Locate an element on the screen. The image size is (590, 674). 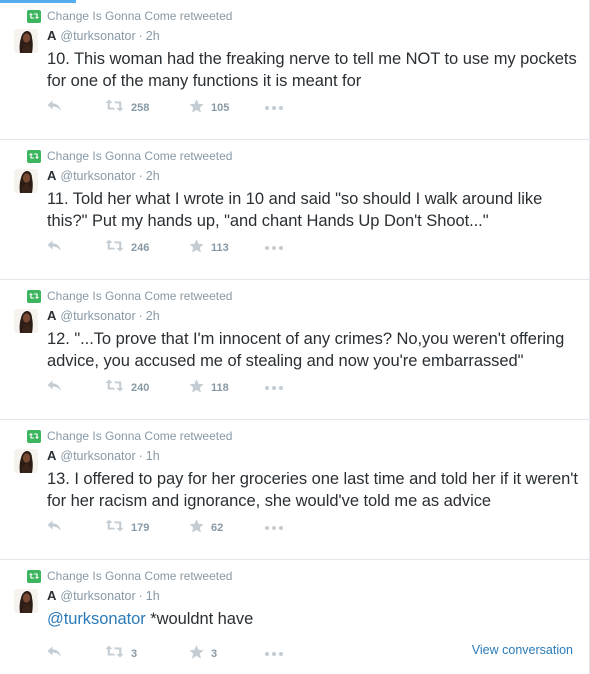
mention-link: @turksonator is located at coordinates (96, 619).